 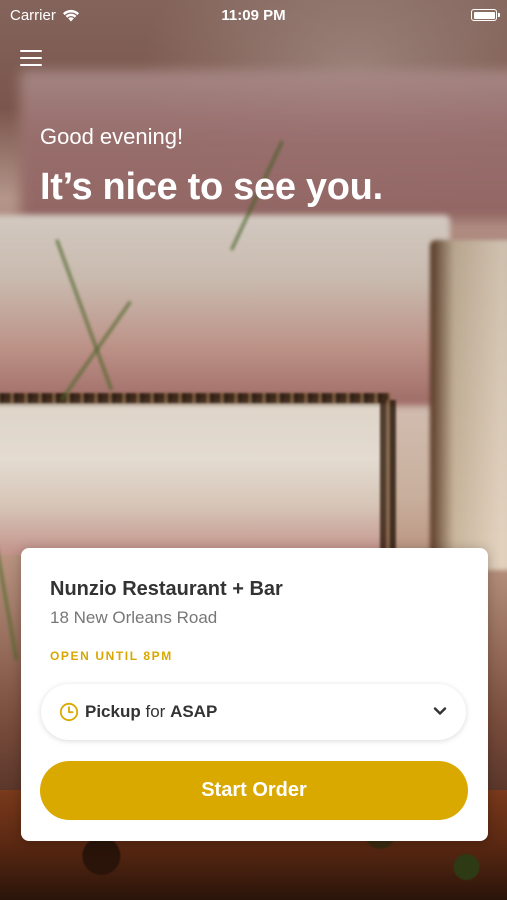 I want to click on clock-icon, so click(x=69, y=712).